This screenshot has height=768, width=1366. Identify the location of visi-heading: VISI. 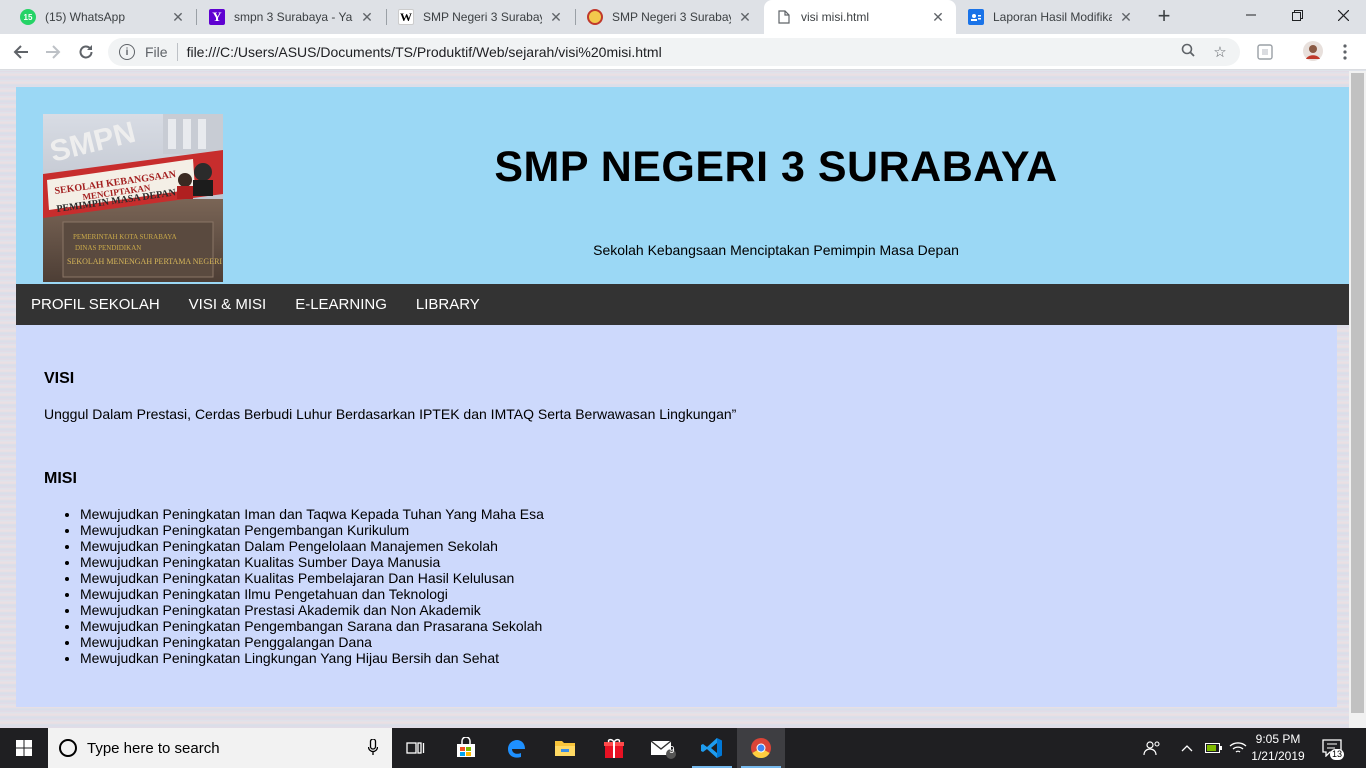
(59, 378).